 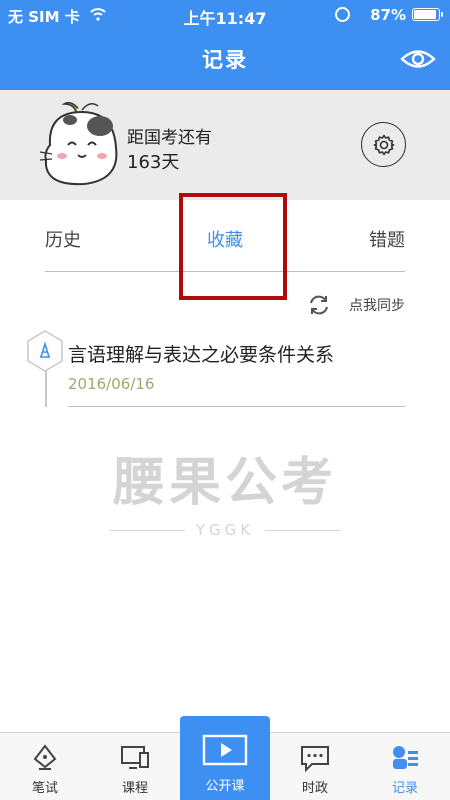 What do you see at coordinates (153, 162) in the screenshot?
I see `countdown-days: 163天` at bounding box center [153, 162].